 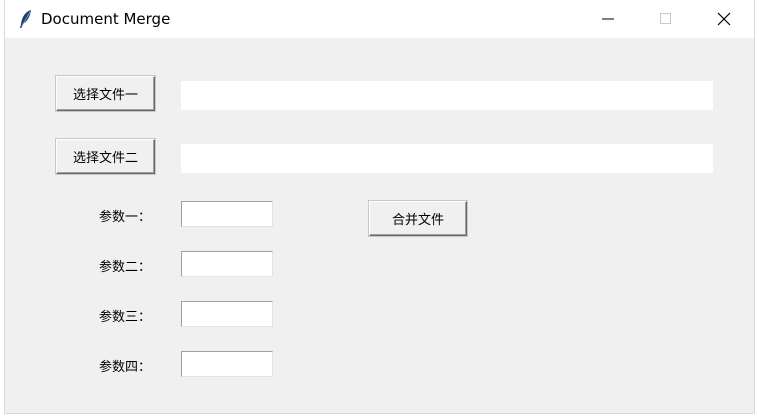 I want to click on maximize-button, so click(x=666, y=19).